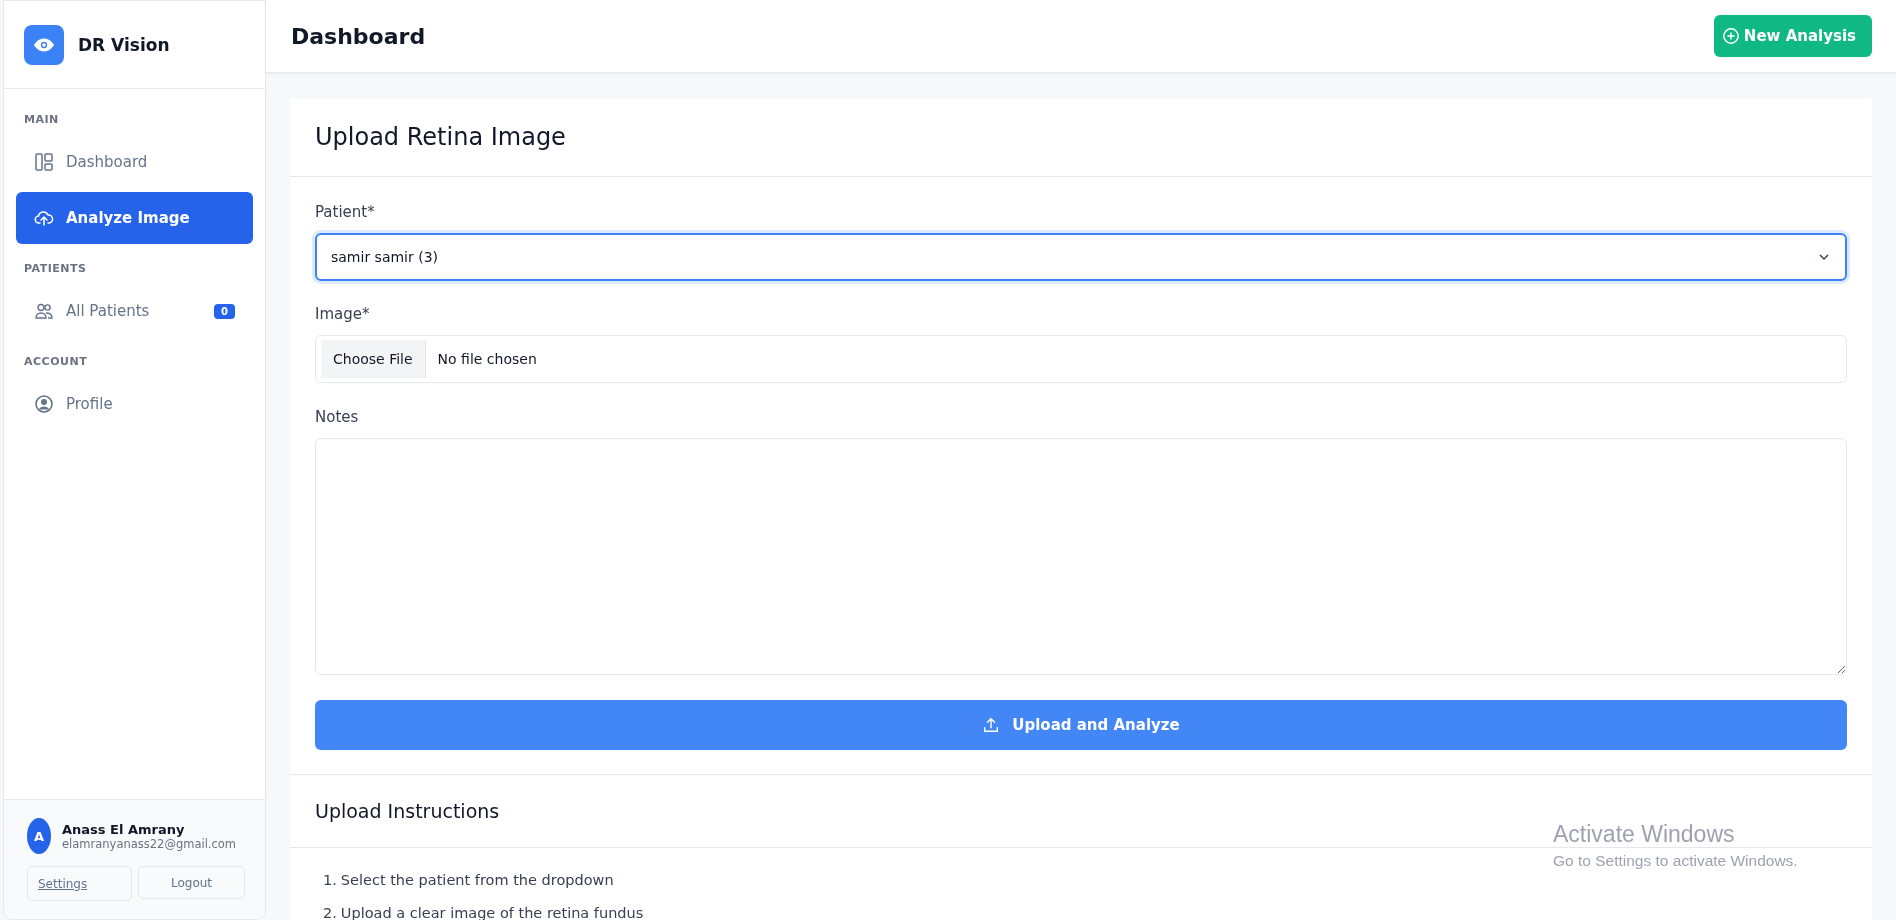 The height and width of the screenshot is (920, 1896). Describe the element at coordinates (343, 314) in the screenshot. I see `field-label: Image*` at that location.